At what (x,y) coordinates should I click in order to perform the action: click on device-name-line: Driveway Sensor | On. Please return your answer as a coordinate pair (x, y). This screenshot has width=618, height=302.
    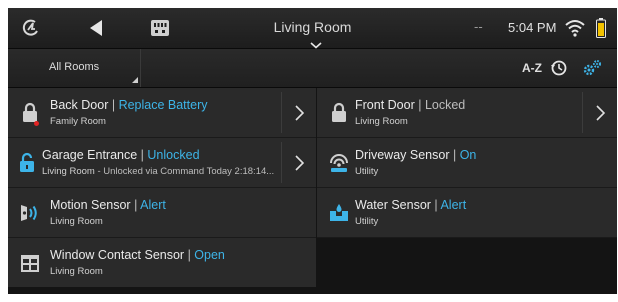
    Looking at the image, I should click on (416, 155).